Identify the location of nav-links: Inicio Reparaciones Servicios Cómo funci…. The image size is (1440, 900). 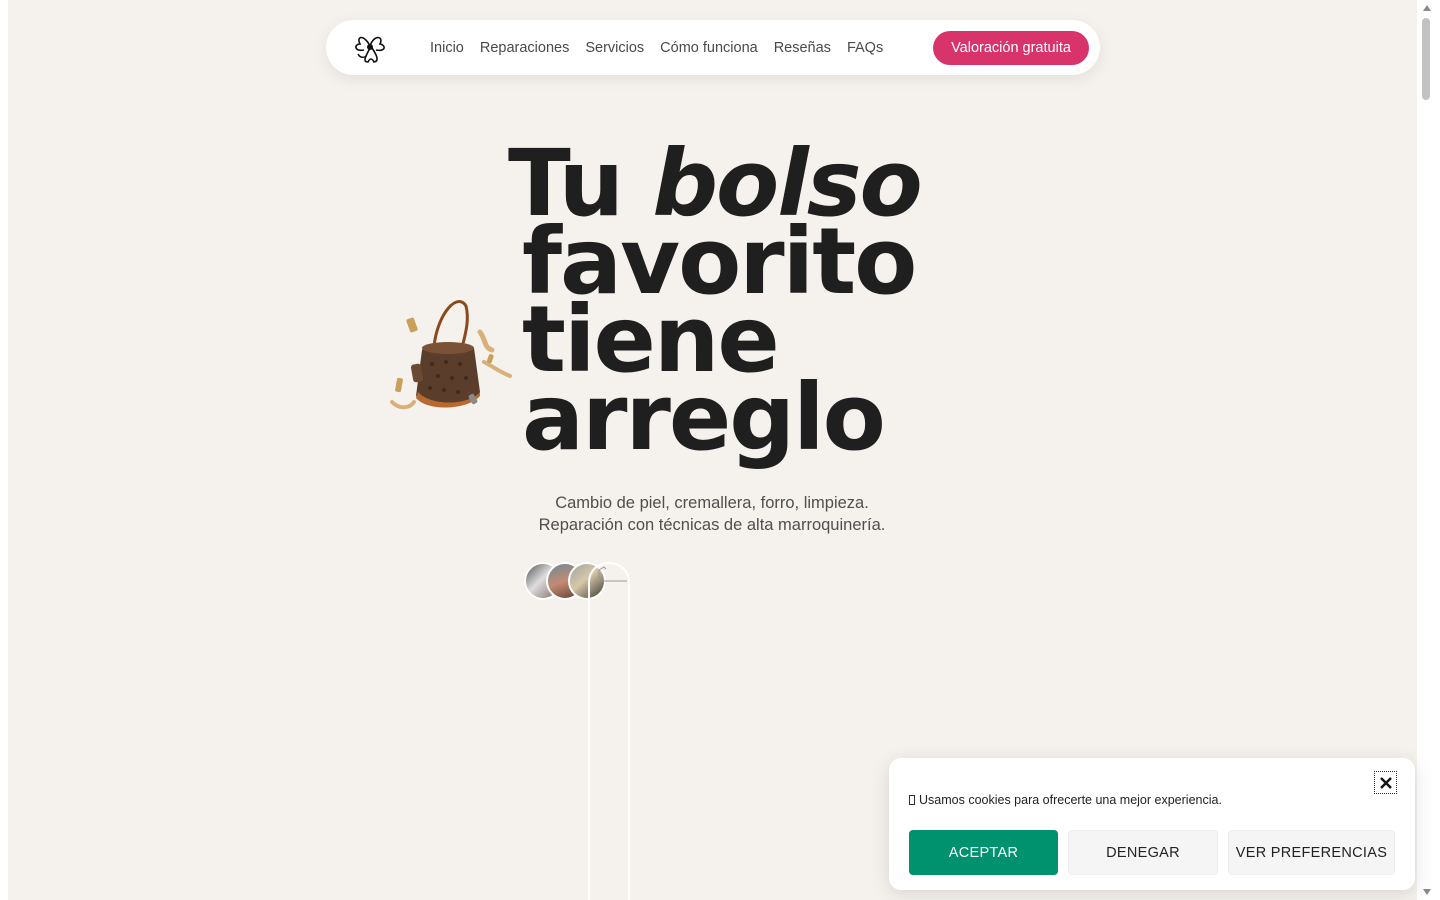
(664, 47).